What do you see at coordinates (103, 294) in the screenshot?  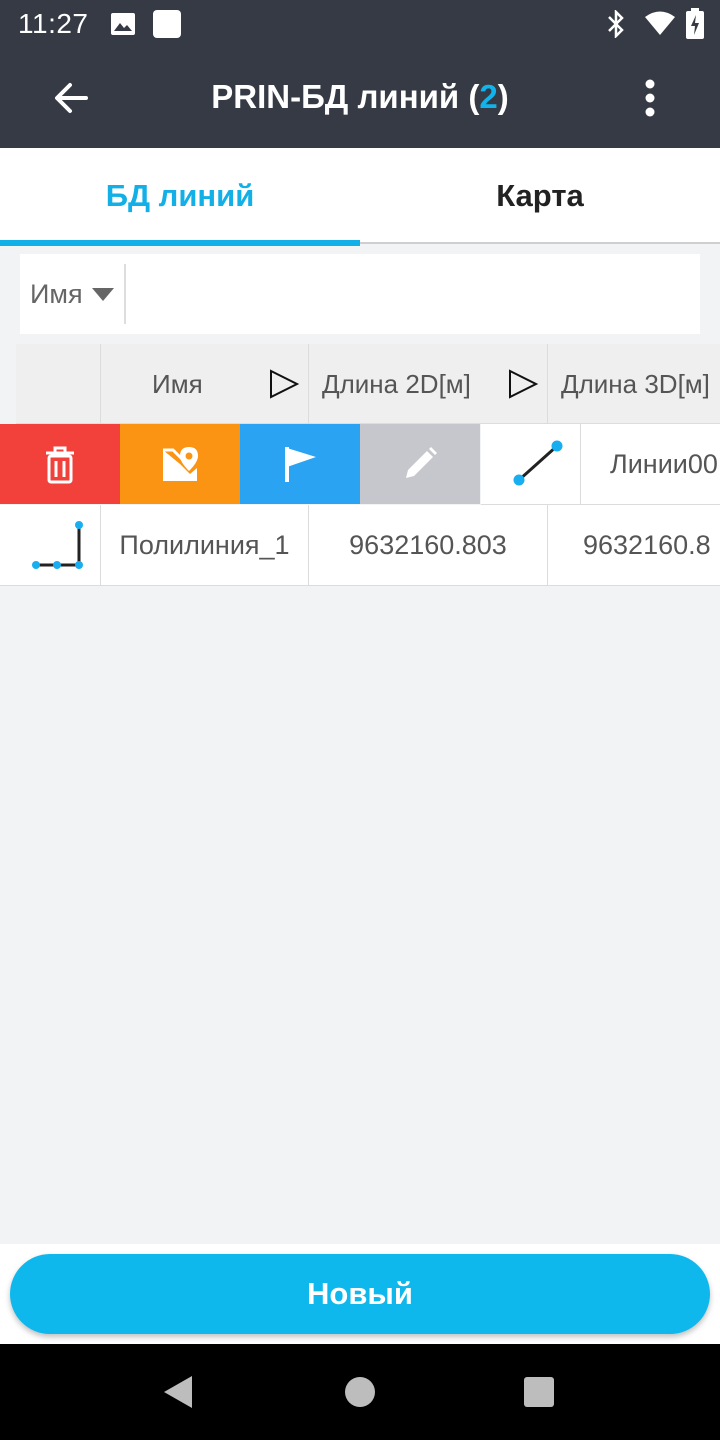 I see `caret-down-icon` at bounding box center [103, 294].